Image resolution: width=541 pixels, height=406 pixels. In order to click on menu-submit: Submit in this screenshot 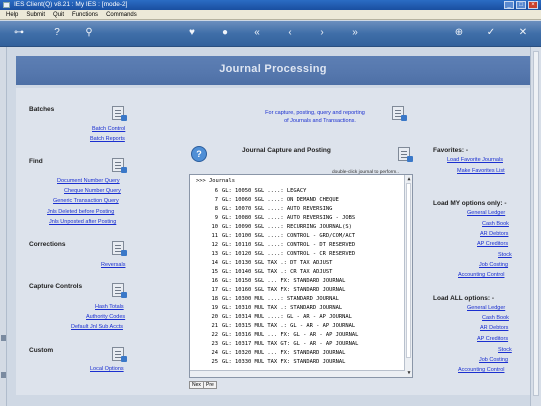, I will do `click(35, 14)`.